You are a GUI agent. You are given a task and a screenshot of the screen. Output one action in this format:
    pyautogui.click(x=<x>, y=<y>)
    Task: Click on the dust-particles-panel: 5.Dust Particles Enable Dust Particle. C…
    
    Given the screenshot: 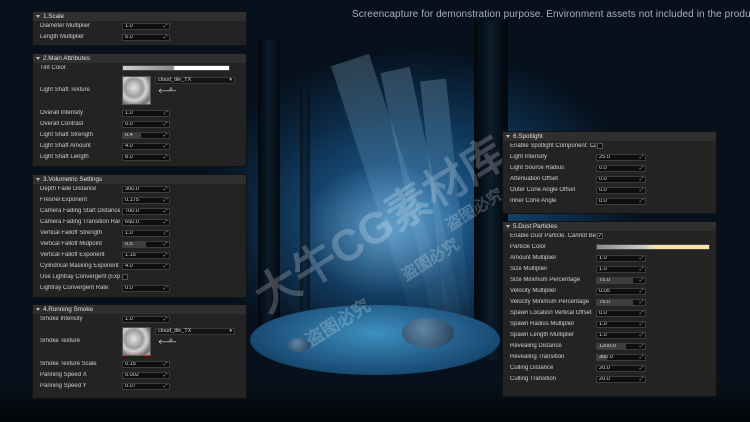 What is the action you would take?
    pyautogui.click(x=609, y=309)
    